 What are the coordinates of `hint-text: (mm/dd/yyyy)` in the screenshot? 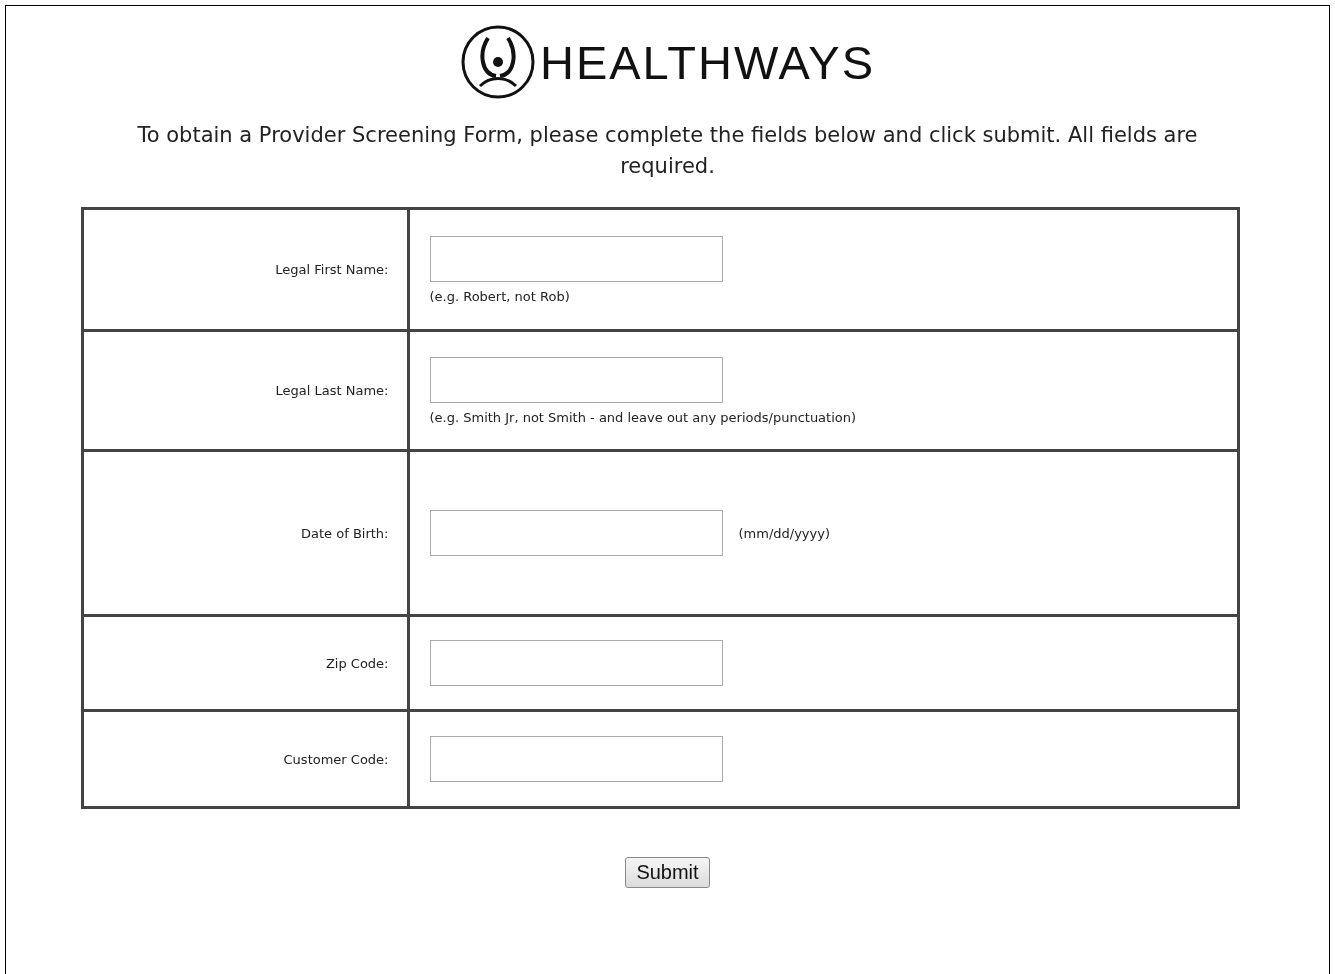 It's located at (784, 533).